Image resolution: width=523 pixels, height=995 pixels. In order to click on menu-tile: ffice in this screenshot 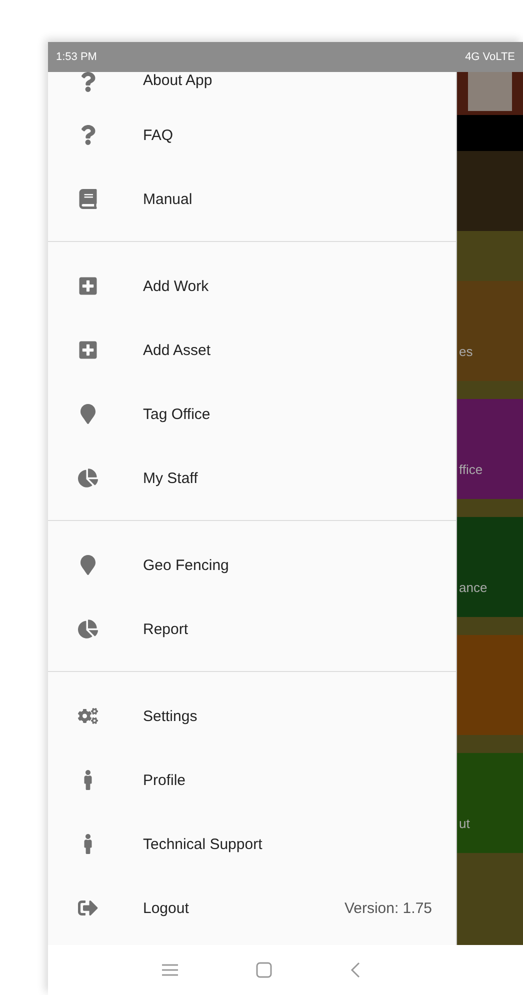, I will do `click(490, 449)`.